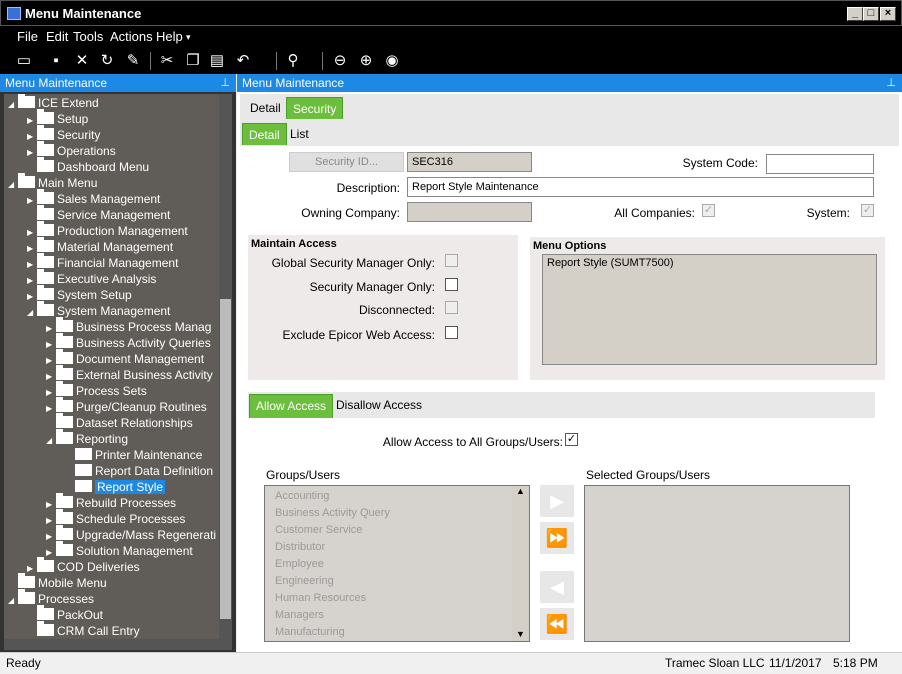 This screenshot has width=902, height=674. What do you see at coordinates (451, 284) in the screenshot?
I see `security-manager-only-checkbox` at bounding box center [451, 284].